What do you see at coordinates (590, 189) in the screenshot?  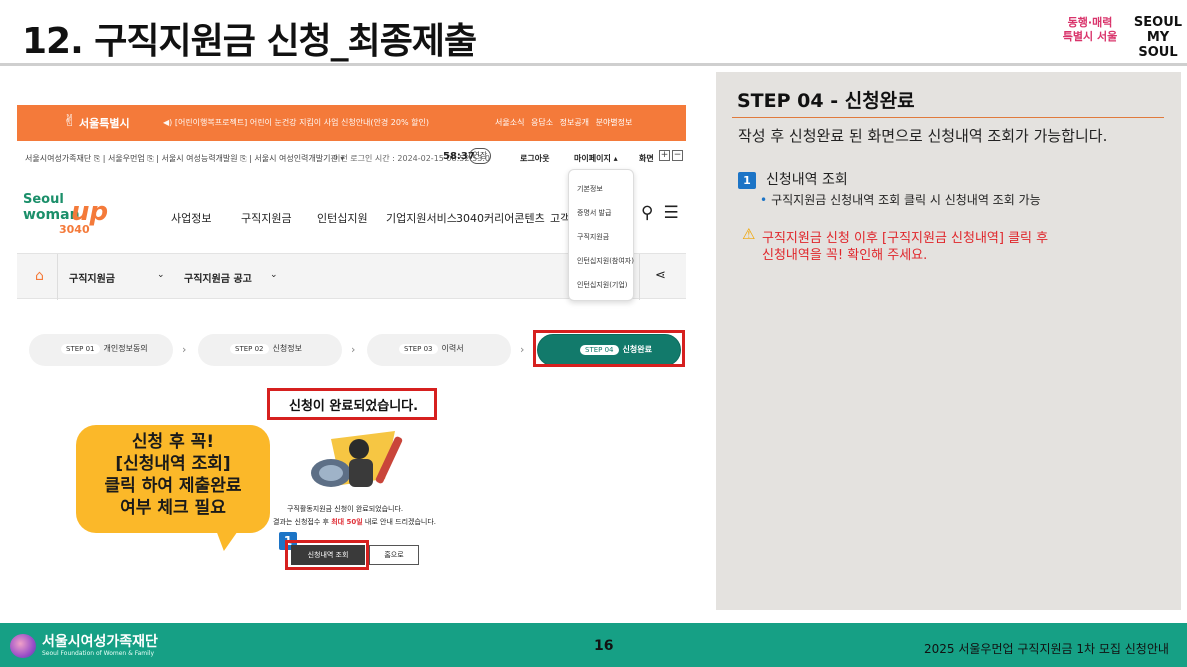 I see `dropdown-item-basic-info: 기본정보` at bounding box center [590, 189].